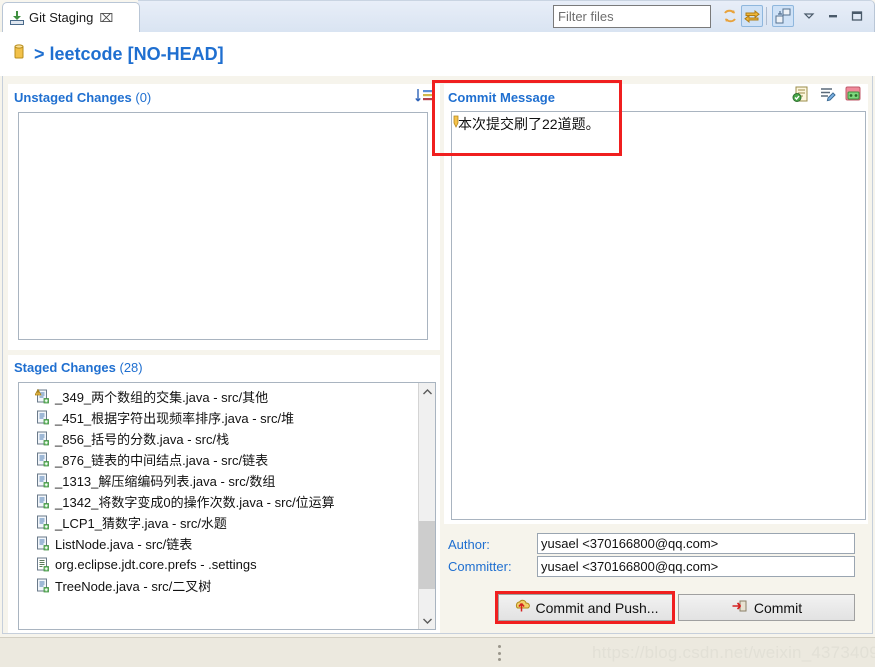 The height and width of the screenshot is (667, 875). I want to click on tab-bar-toolbar-area, so click(506, 16).